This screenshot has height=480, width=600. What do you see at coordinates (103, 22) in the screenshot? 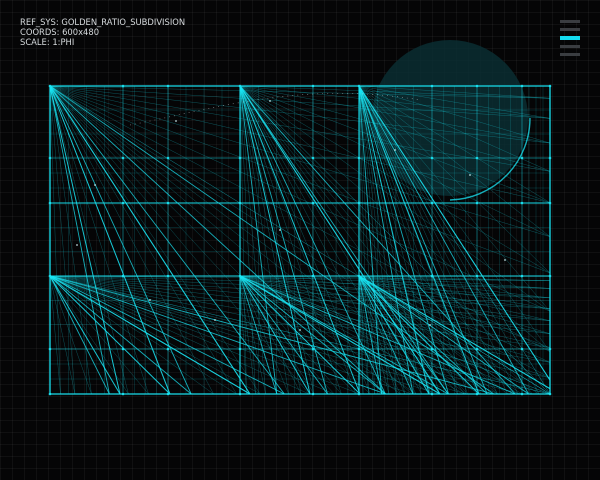
I see `ref-sys-label: REF_SYS: GOLDEN_RATIO_SUBDIVISION` at bounding box center [103, 22].